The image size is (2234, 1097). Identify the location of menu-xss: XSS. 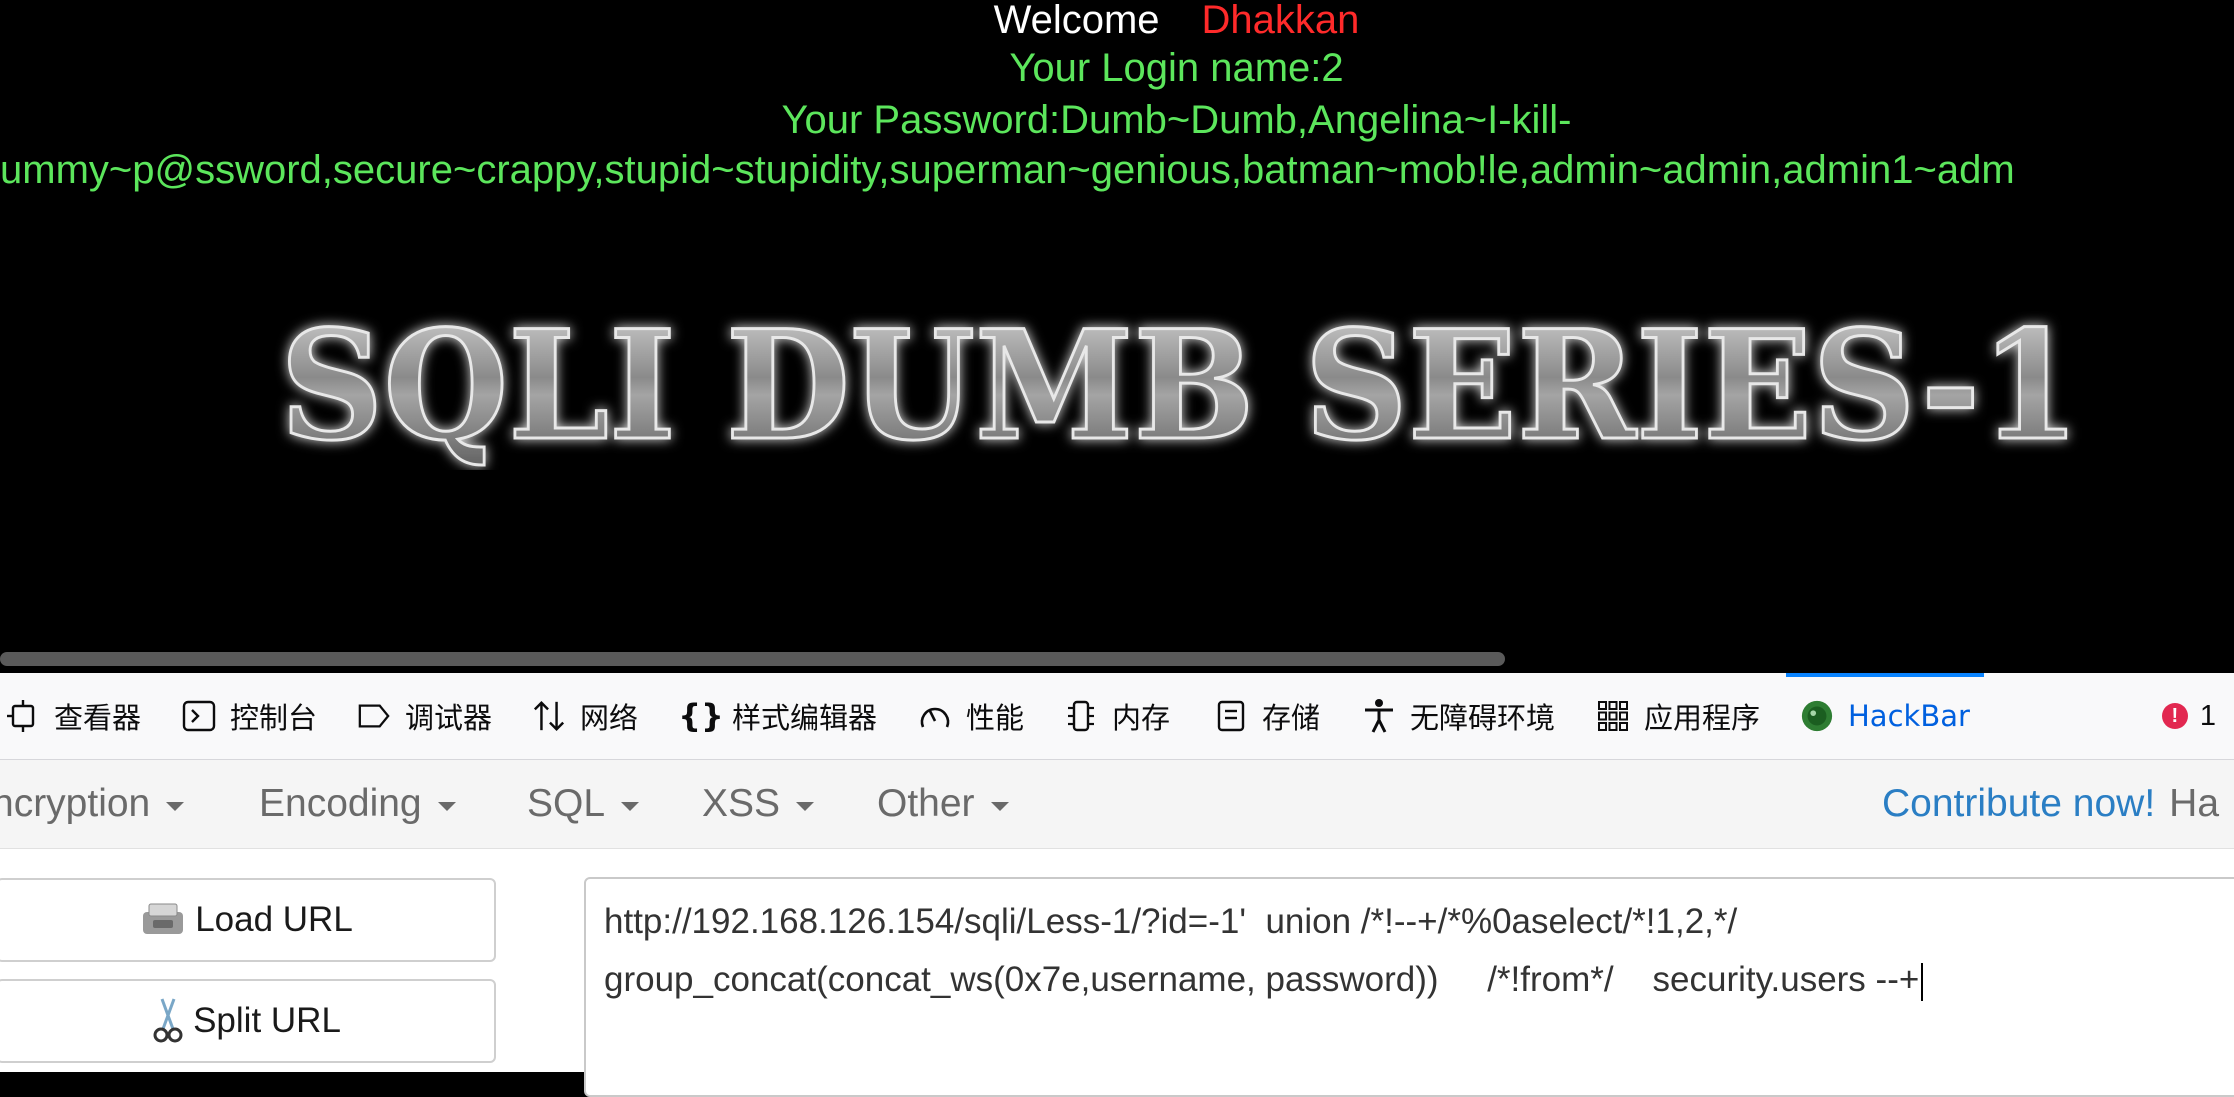
(758, 804).